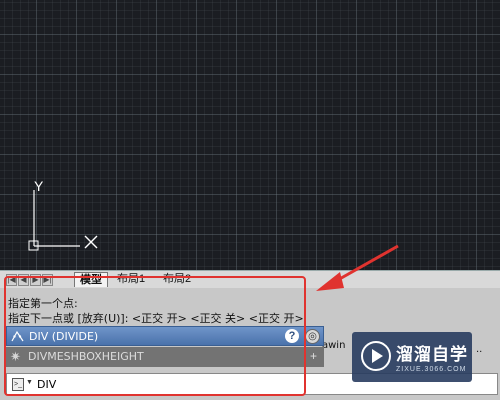 The height and width of the screenshot is (400, 500). I want to click on ucs-y-label: Y, so click(39, 187).